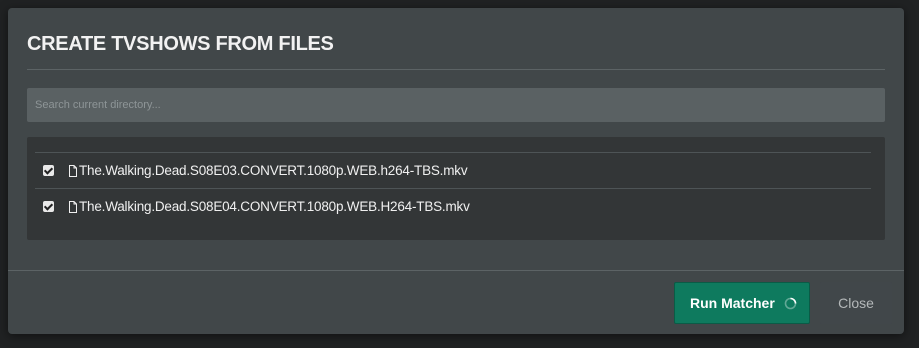  What do you see at coordinates (732, 303) in the screenshot?
I see `run-matcher-label: Run Matcher` at bounding box center [732, 303].